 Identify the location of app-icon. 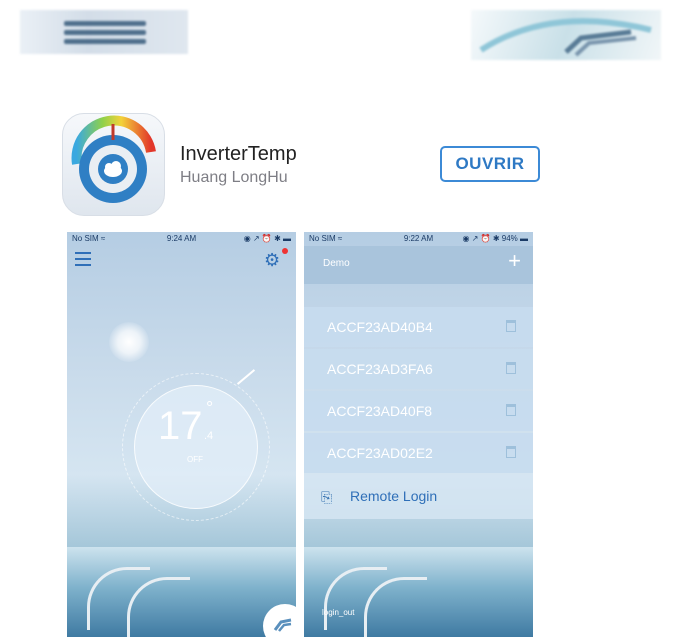
(113, 164).